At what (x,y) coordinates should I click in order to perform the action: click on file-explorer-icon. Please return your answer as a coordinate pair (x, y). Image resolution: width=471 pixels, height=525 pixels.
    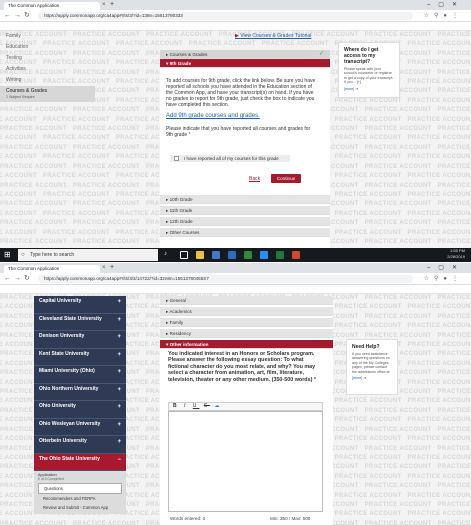
    Looking at the image, I should click on (200, 255).